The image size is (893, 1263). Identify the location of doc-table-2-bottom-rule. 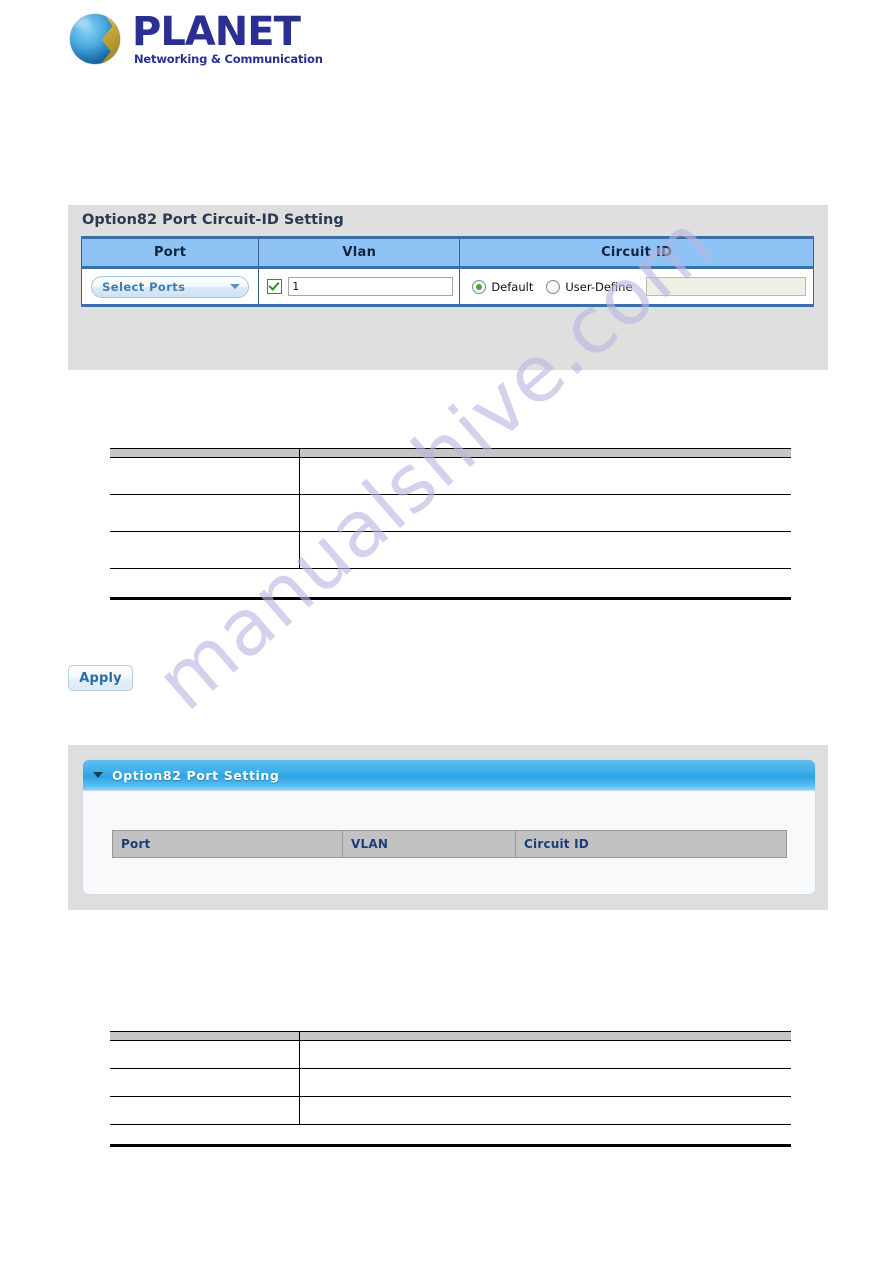
(450, 1145).